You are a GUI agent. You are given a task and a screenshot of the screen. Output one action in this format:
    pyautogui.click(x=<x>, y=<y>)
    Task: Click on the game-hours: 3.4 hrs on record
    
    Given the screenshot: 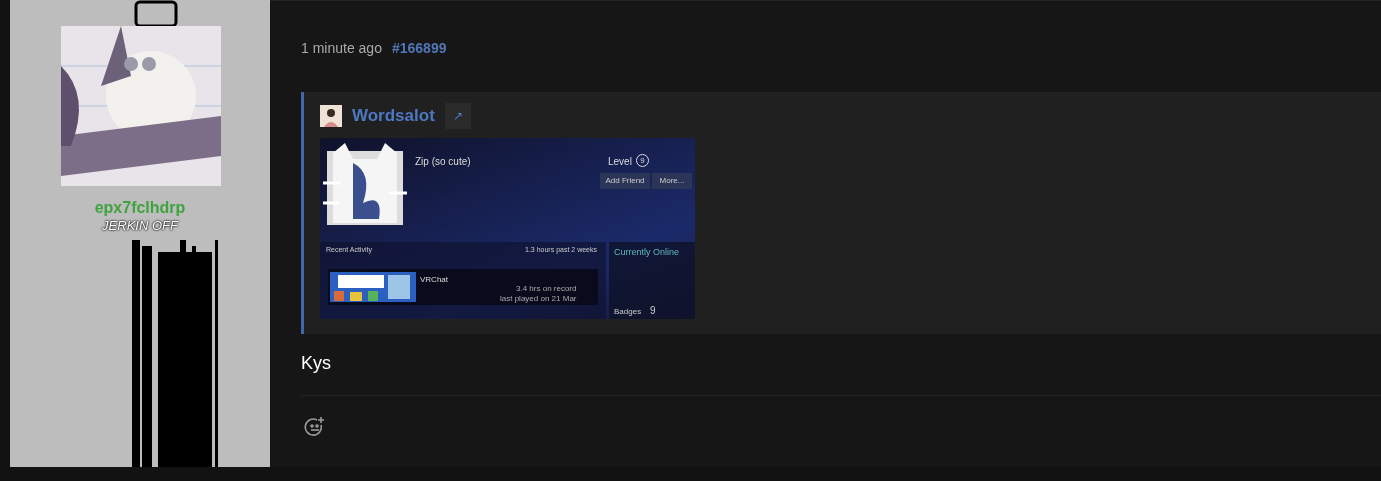 What is the action you would take?
    pyautogui.click(x=546, y=289)
    